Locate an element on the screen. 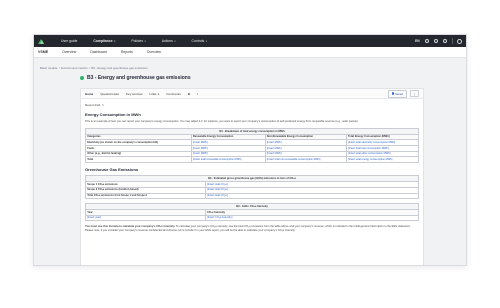 The height and width of the screenshot is (308, 500). nav-label: Policies is located at coordinates (137, 41).